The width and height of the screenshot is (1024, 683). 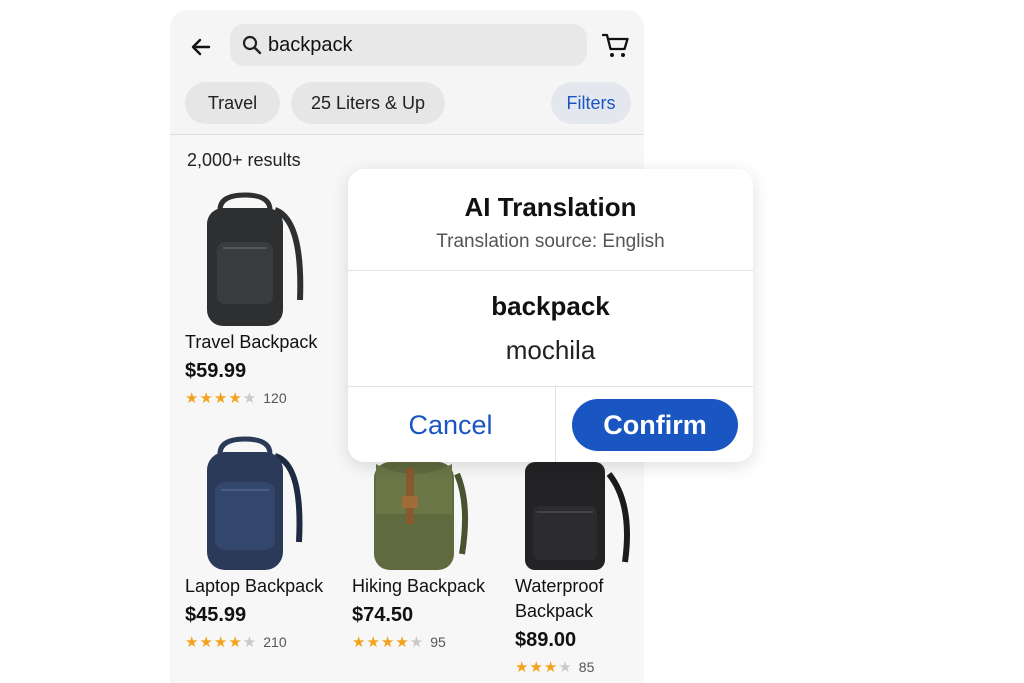 I want to click on product-rating: ★★★★ 85, so click(x=580, y=667).